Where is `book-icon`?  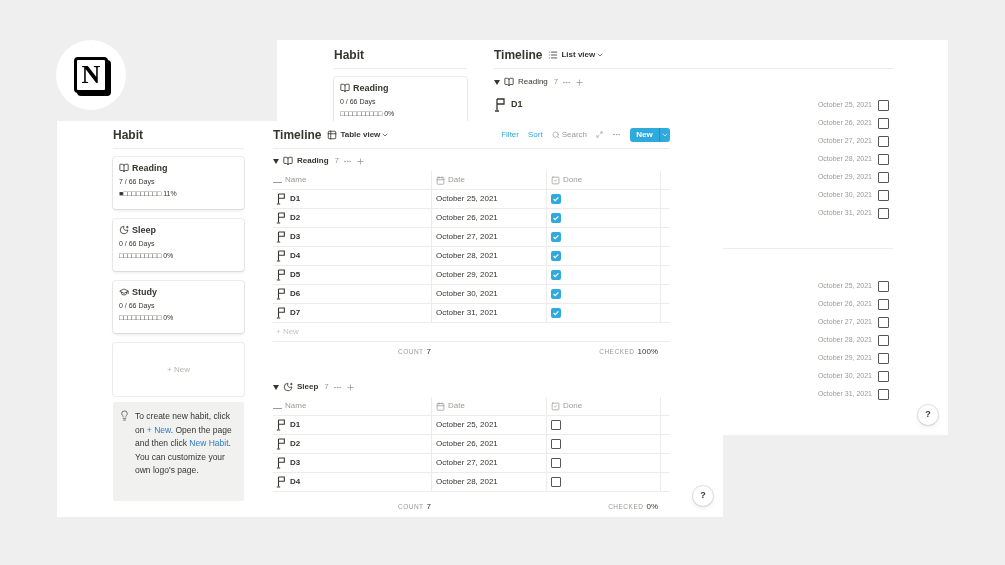 book-icon is located at coordinates (509, 82).